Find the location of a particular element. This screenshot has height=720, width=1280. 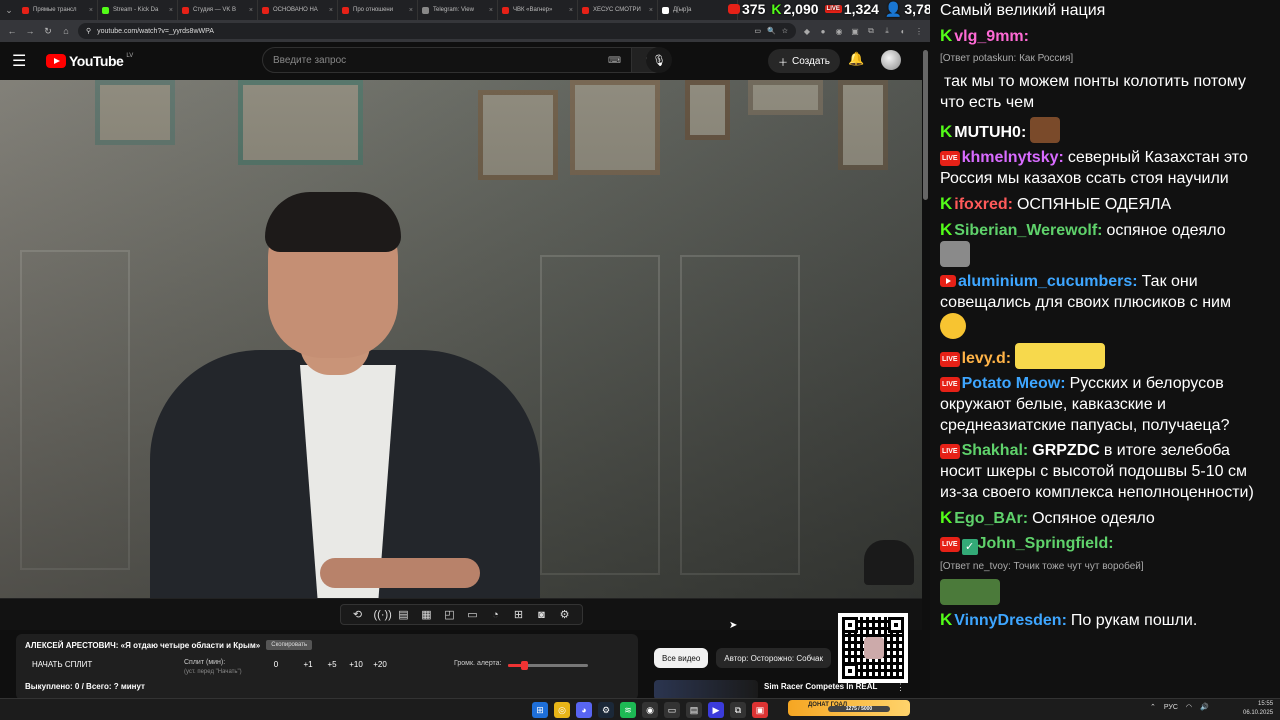

clock: 15:55 06.10.2025 is located at coordinates (1258, 709).